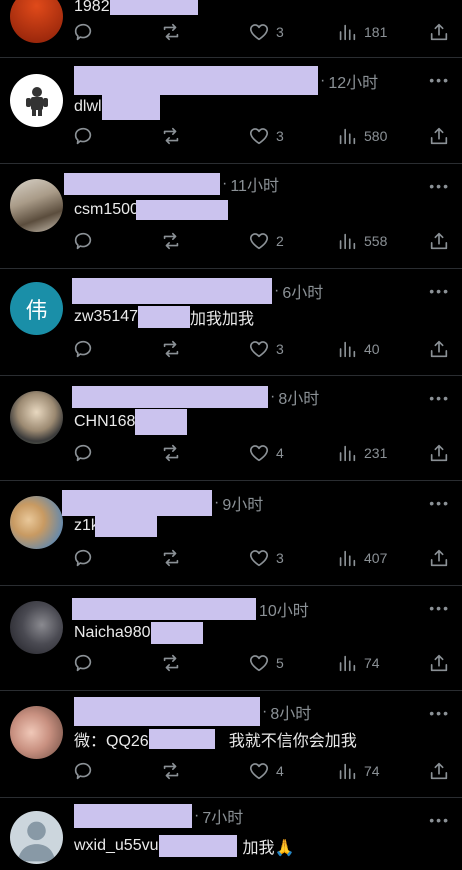  What do you see at coordinates (226, 80) in the screenshot?
I see `post-header: · 12小时` at bounding box center [226, 80].